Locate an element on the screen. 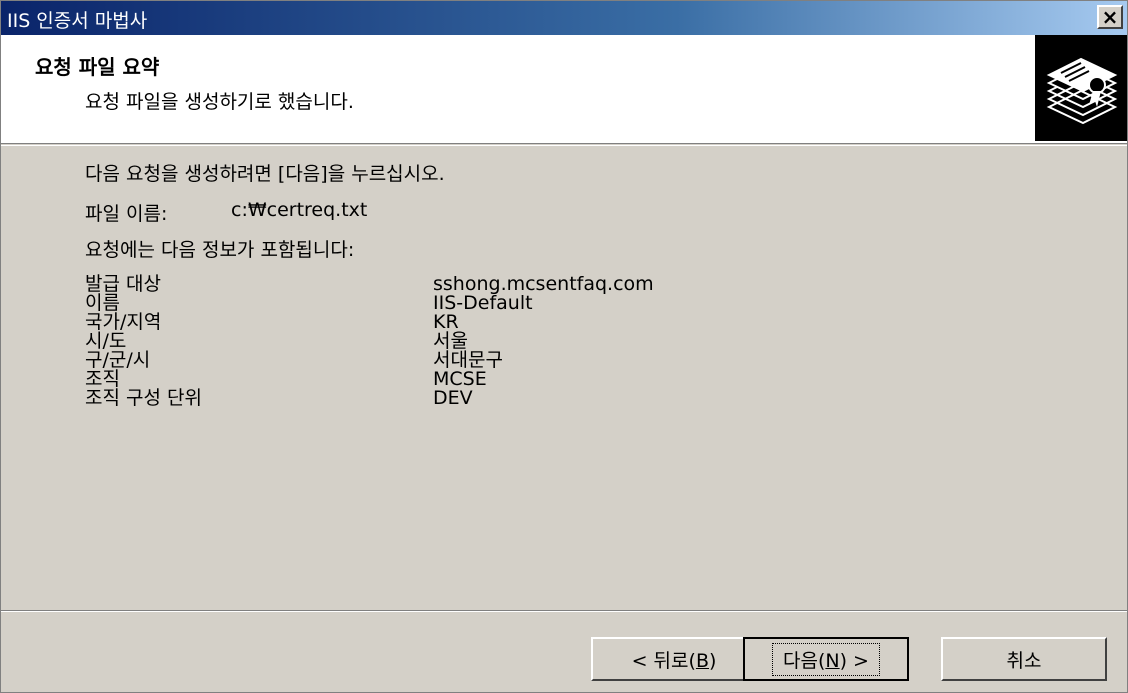 This screenshot has width=1128, height=693. file-name-value: c:₩certreq.txt is located at coordinates (299, 210).